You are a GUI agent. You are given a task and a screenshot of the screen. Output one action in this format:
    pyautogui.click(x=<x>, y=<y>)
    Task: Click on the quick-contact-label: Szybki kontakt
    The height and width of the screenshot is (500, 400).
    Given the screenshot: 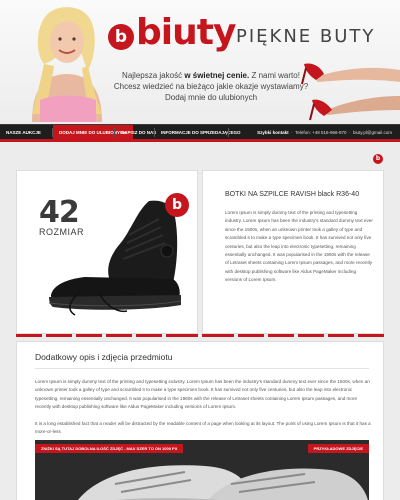 What is the action you would take?
    pyautogui.click(x=273, y=132)
    